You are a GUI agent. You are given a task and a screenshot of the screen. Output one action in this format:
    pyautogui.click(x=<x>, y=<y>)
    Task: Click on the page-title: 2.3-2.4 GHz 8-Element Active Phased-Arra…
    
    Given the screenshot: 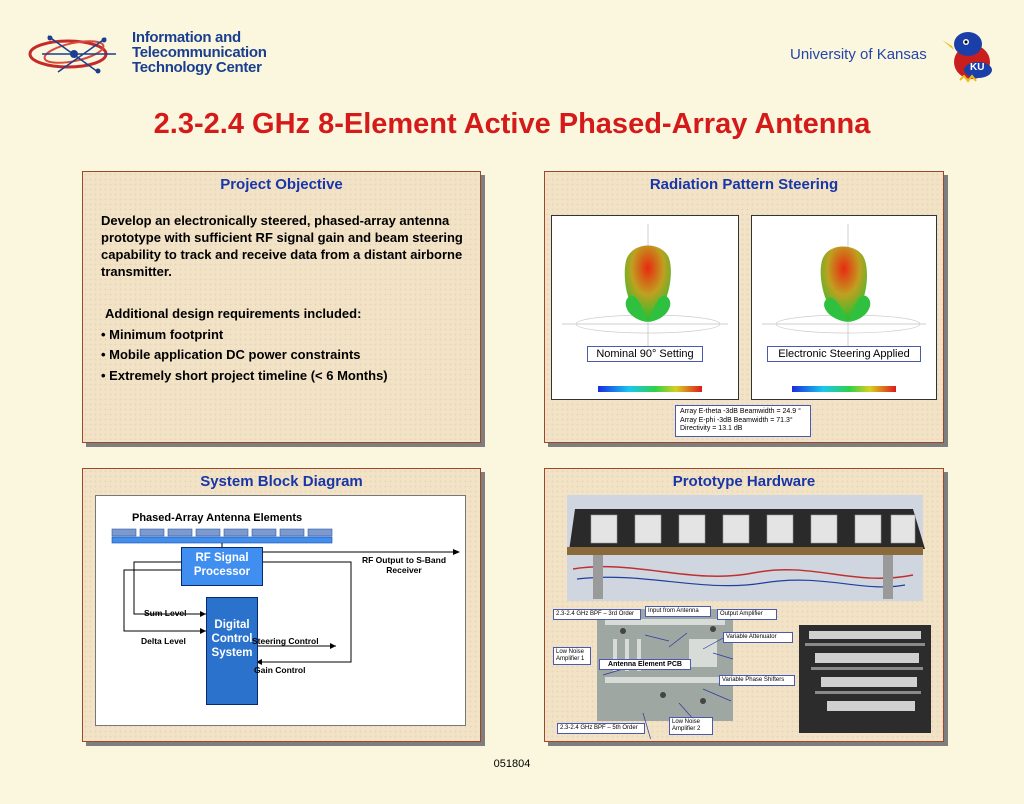 What is the action you would take?
    pyautogui.click(x=512, y=124)
    